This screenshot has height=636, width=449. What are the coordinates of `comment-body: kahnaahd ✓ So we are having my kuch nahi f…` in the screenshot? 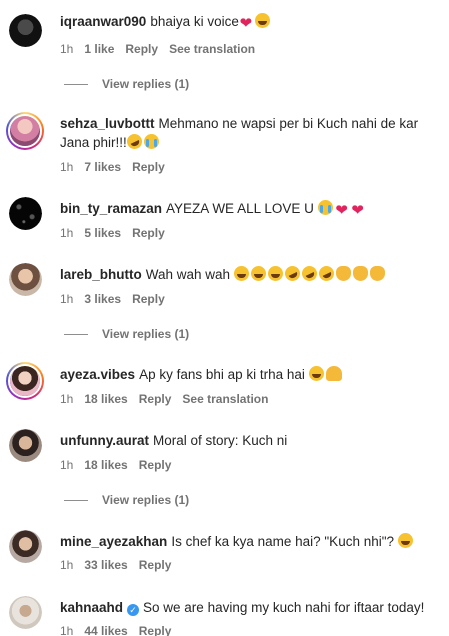 It's located at (248, 607).